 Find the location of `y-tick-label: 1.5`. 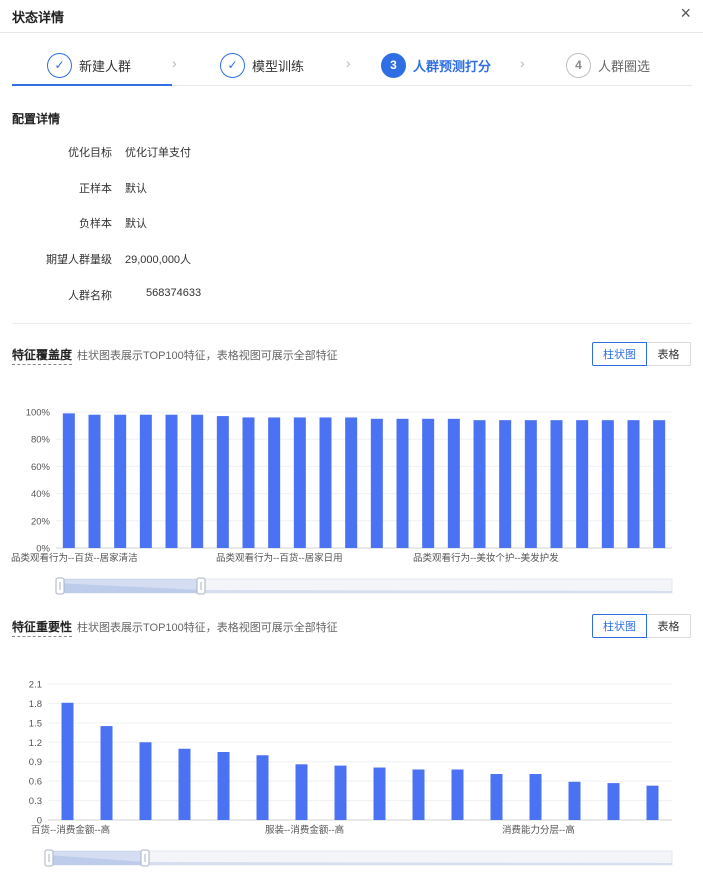

y-tick-label: 1.5 is located at coordinates (35, 723).